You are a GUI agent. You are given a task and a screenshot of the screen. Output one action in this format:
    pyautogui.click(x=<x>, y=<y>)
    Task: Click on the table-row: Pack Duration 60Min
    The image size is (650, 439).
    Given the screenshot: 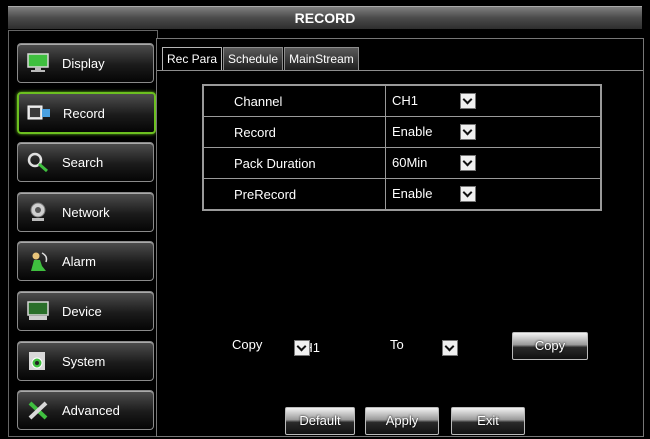 What is the action you would take?
    pyautogui.click(x=402, y=163)
    